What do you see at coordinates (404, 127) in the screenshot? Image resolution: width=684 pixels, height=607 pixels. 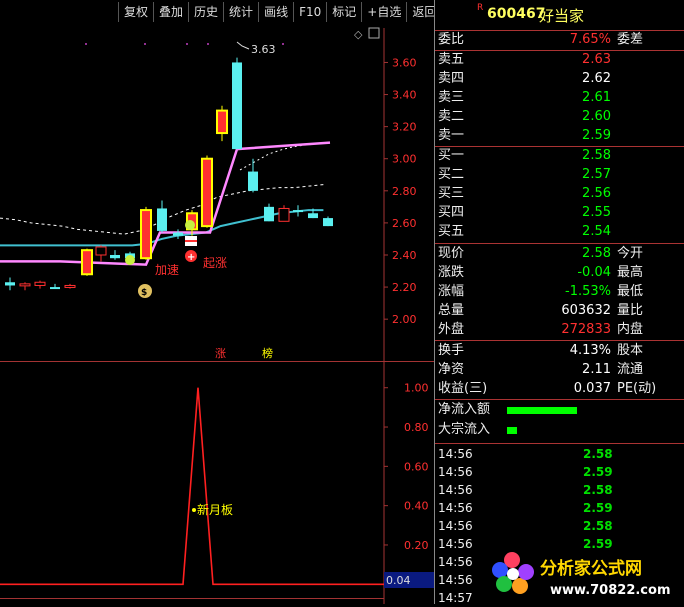 I see `y-tick-label: 3.20` at bounding box center [404, 127].